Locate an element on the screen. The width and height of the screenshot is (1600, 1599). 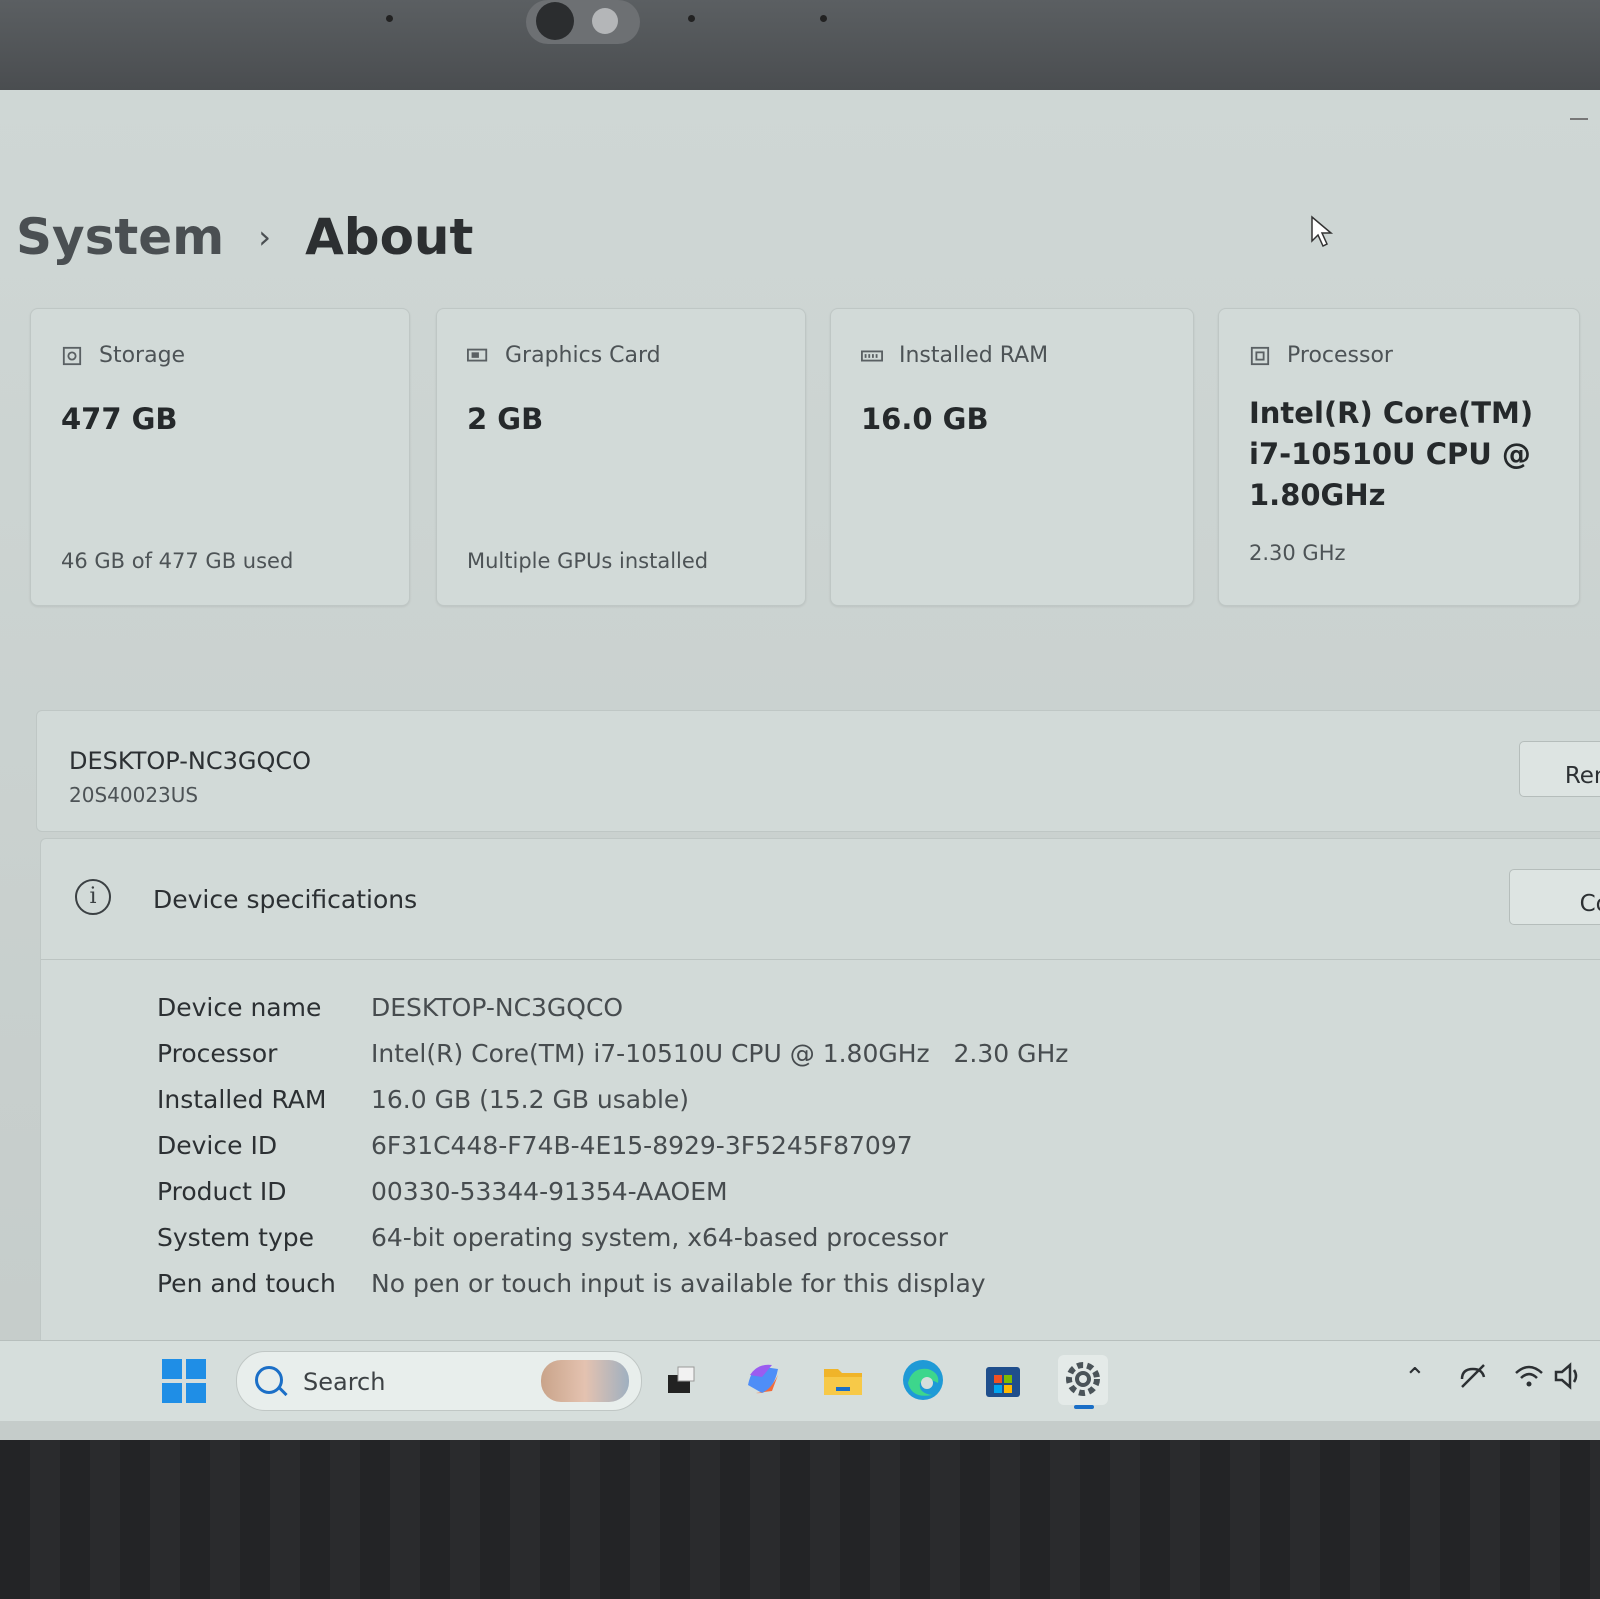
storage-card: Storage 477 GB 46 GB of 477 GB used is located at coordinates (220, 457).